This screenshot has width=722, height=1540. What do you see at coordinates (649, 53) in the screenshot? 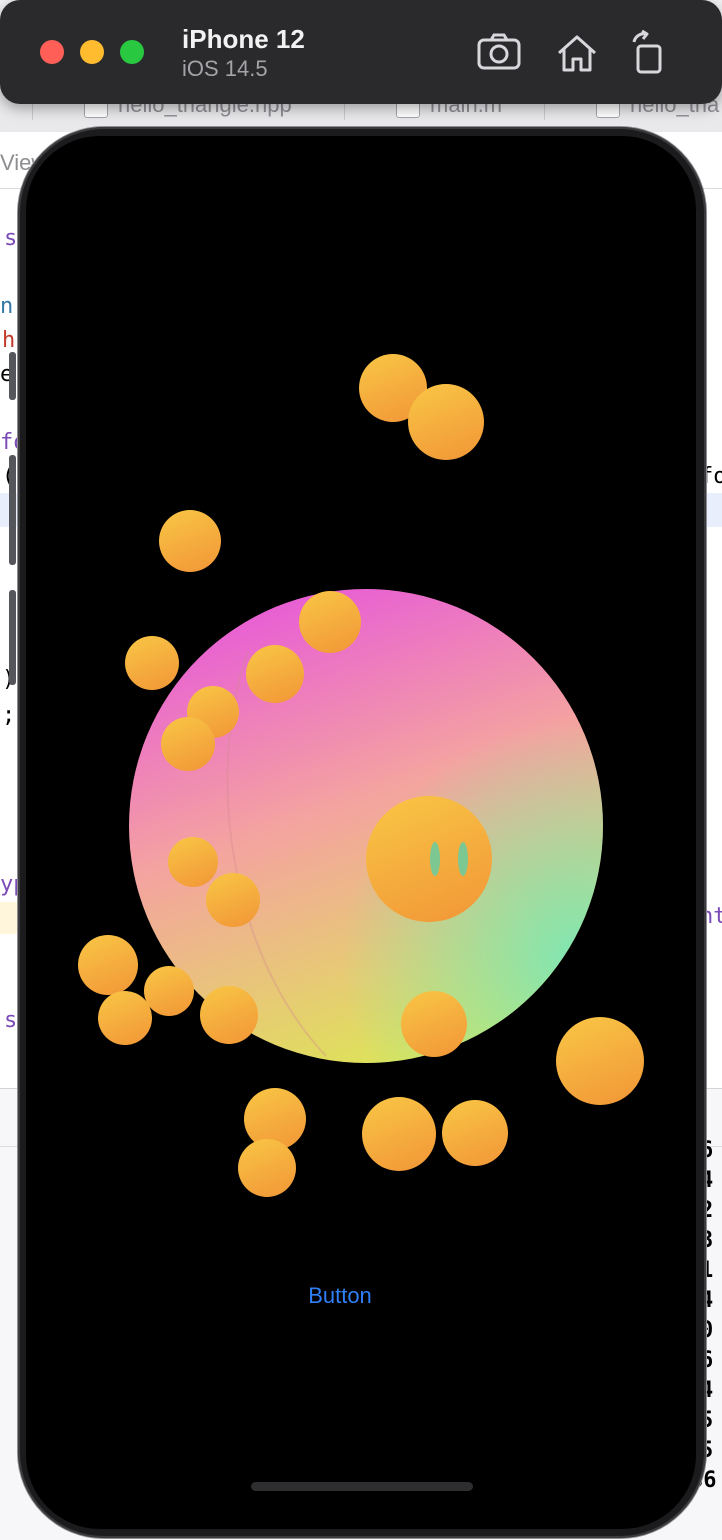
I see `rotate-icon` at bounding box center [649, 53].